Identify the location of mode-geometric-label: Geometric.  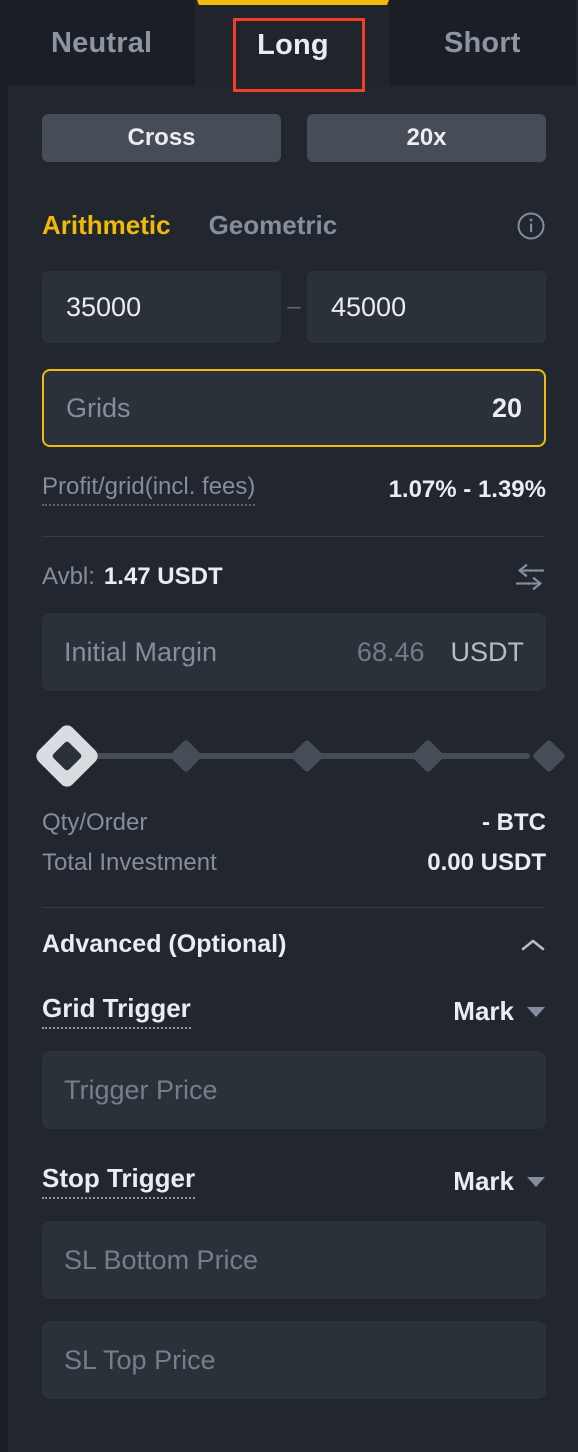
(273, 225).